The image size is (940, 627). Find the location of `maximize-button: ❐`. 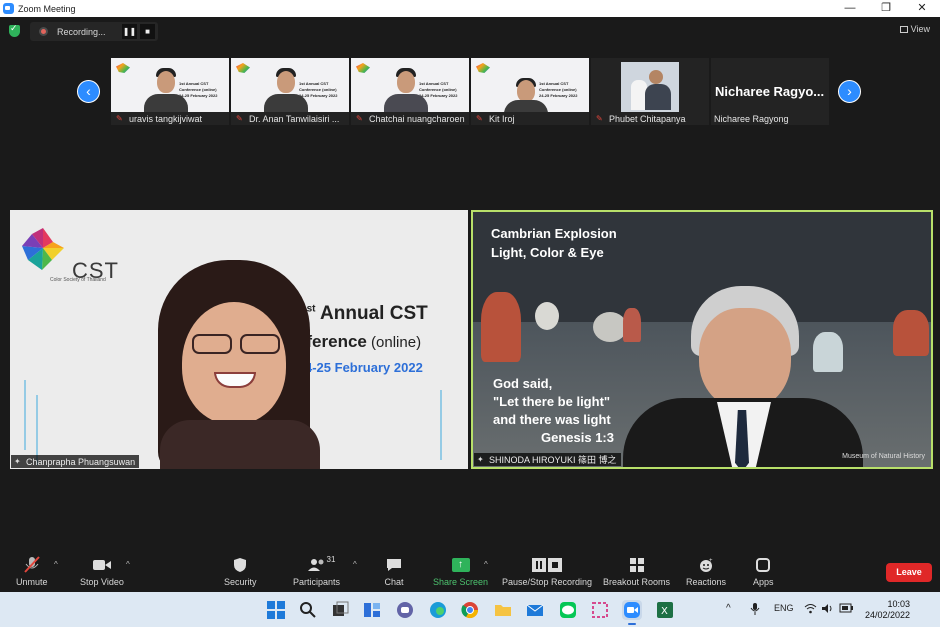

maximize-button: ❐ is located at coordinates (886, 8).